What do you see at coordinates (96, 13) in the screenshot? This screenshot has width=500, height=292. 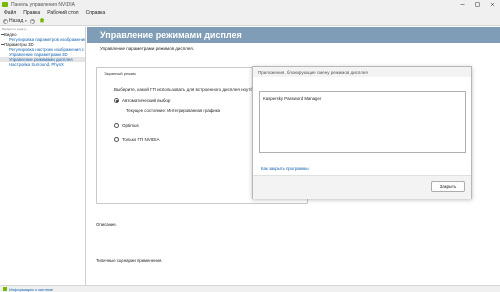 I see `menu-help: Справка` at bounding box center [96, 13].